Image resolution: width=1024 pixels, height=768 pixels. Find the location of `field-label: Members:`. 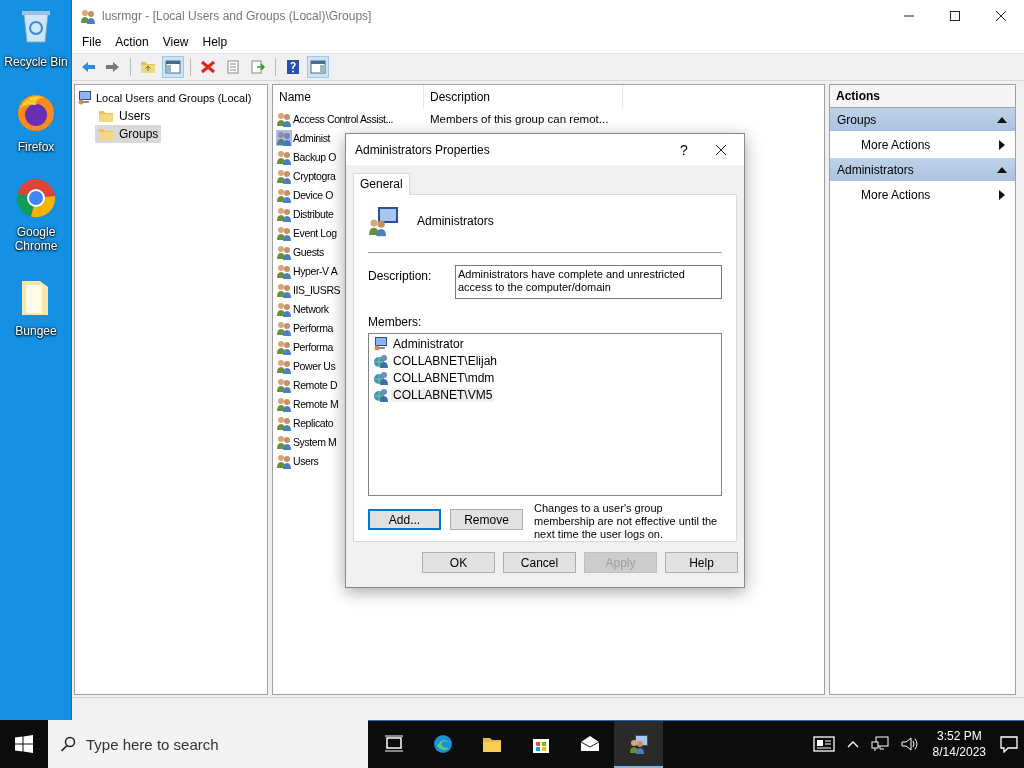

field-label: Members: is located at coordinates (395, 321).